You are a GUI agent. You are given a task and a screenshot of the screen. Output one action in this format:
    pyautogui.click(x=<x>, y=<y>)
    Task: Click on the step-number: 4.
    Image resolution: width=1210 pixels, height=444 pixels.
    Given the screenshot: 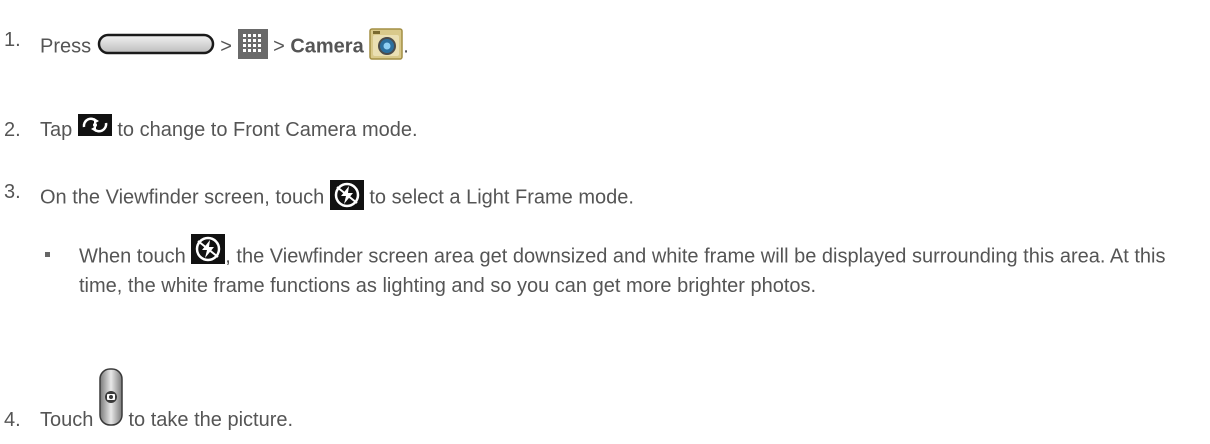 What is the action you would take?
    pyautogui.click(x=12, y=420)
    